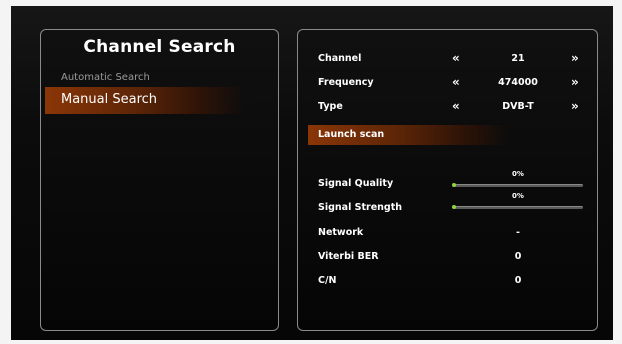 The width and height of the screenshot is (622, 344). What do you see at coordinates (341, 232) in the screenshot?
I see `network-label: Network` at bounding box center [341, 232].